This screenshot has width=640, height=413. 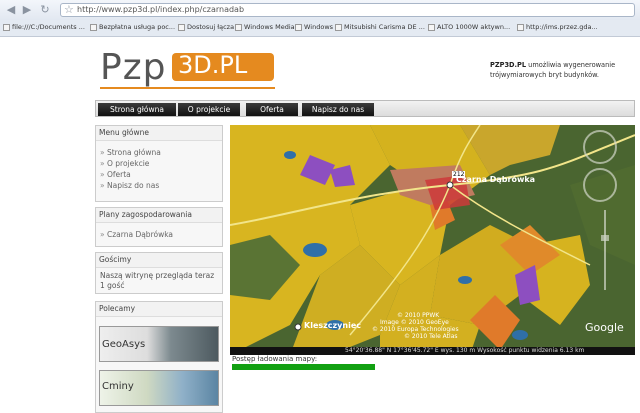 What do you see at coordinates (206, 27) in the screenshot?
I see `bookmark-item: Dostosuj łącza` at bounding box center [206, 27].